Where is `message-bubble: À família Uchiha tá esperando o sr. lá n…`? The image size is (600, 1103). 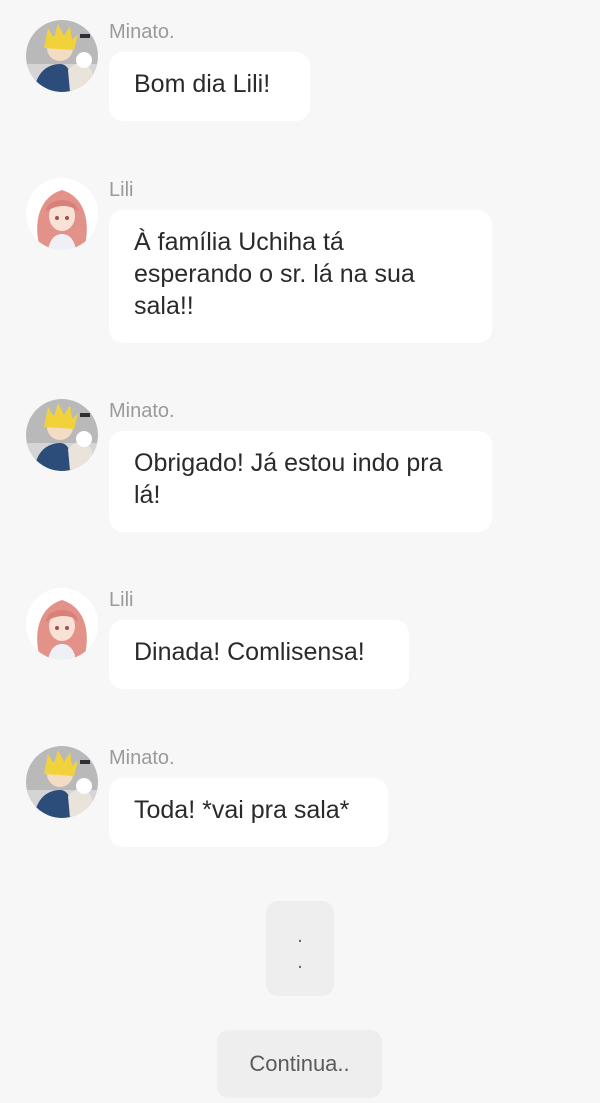
message-bubble: À família Uchiha tá esperando o sr. lá n… is located at coordinates (300, 276).